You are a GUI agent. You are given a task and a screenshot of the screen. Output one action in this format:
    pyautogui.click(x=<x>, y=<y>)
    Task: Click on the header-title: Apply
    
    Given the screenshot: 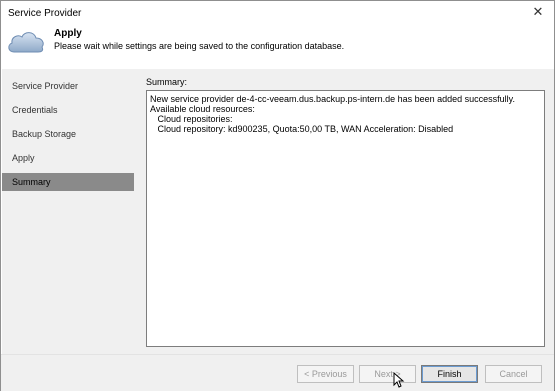 What is the action you would take?
    pyautogui.click(x=68, y=33)
    